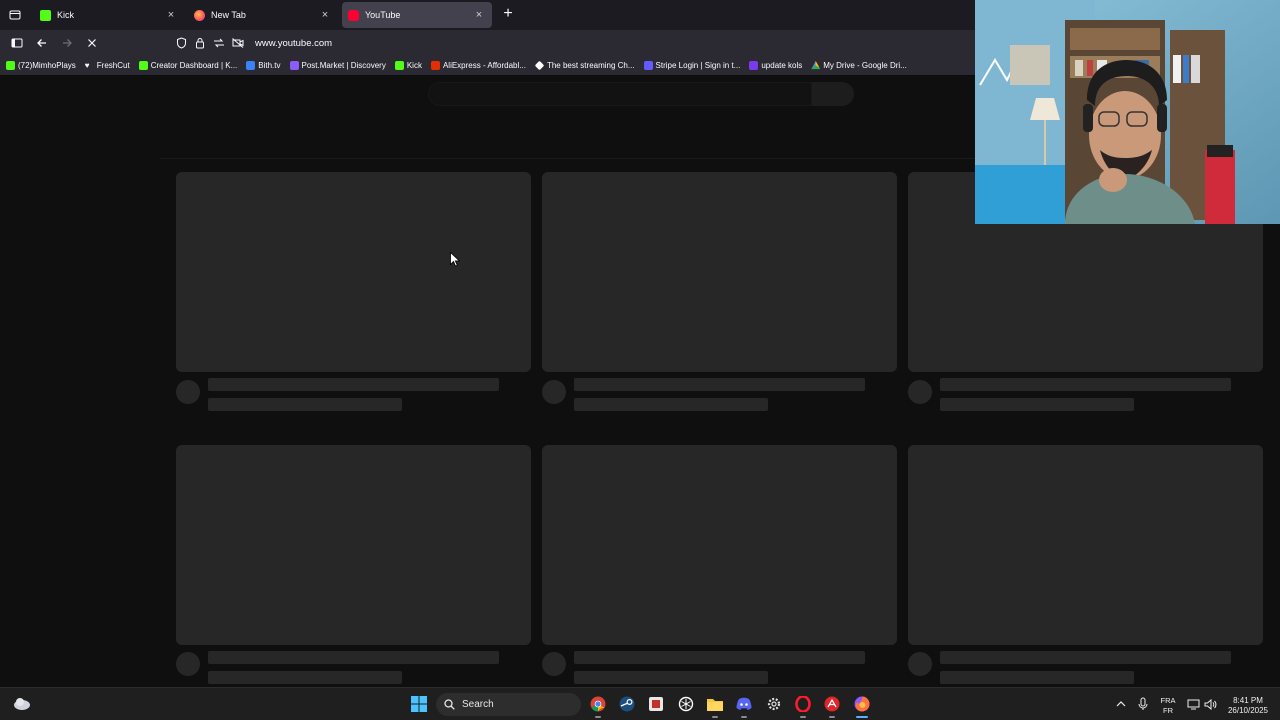 The image size is (1280, 720). Describe the element at coordinates (293, 43) in the screenshot. I see `url-text: www.youtube.com` at that location.